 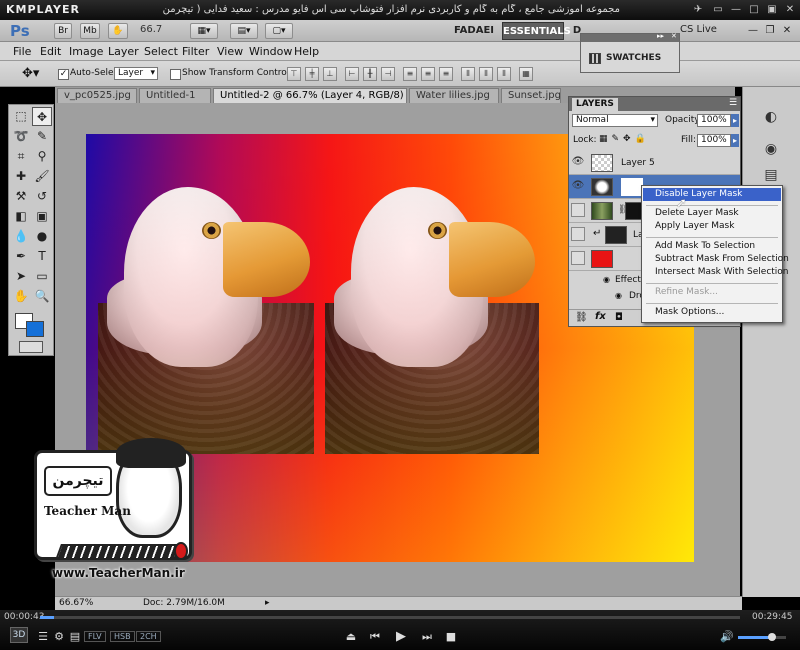 I want to click on swatches-icon, so click(x=595, y=58).